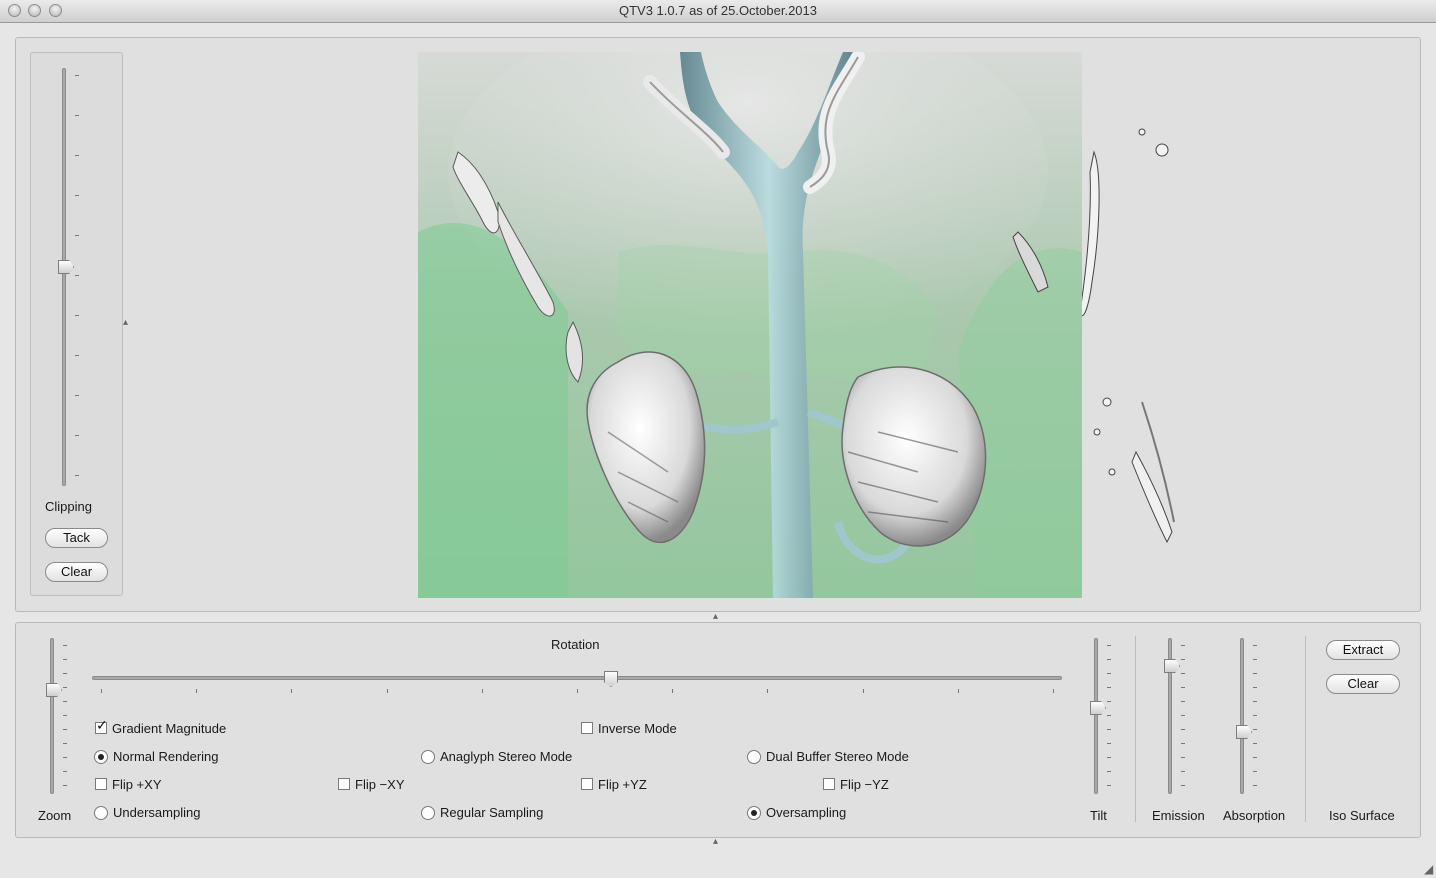  Describe the element at coordinates (14, 10) in the screenshot. I see `close-window-icon` at that location.